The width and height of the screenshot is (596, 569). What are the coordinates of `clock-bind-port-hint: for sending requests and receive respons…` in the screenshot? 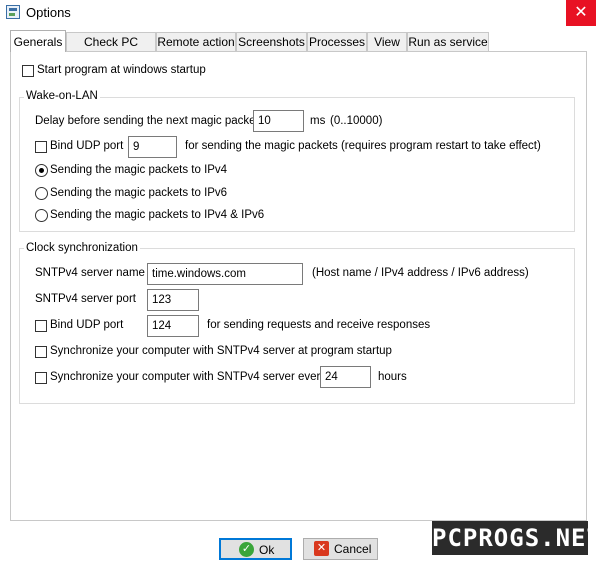 It's located at (319, 325).